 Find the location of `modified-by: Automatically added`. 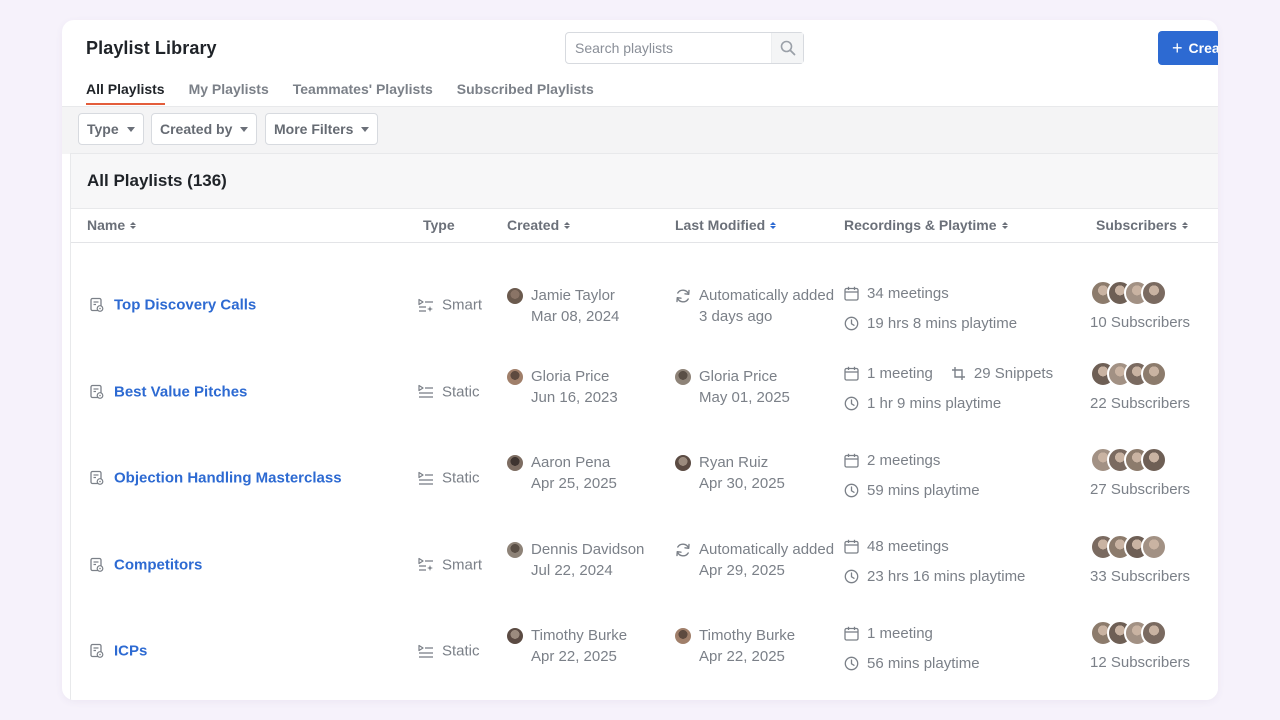

modified-by: Automatically added is located at coordinates (767, 549).